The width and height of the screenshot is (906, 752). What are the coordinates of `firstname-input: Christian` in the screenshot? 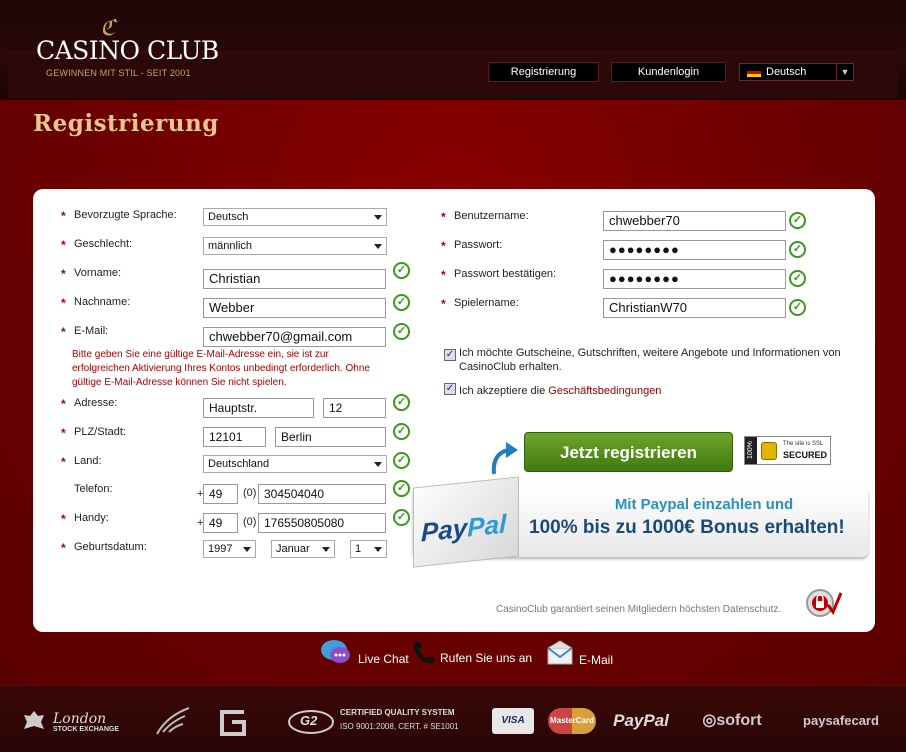 It's located at (294, 279).